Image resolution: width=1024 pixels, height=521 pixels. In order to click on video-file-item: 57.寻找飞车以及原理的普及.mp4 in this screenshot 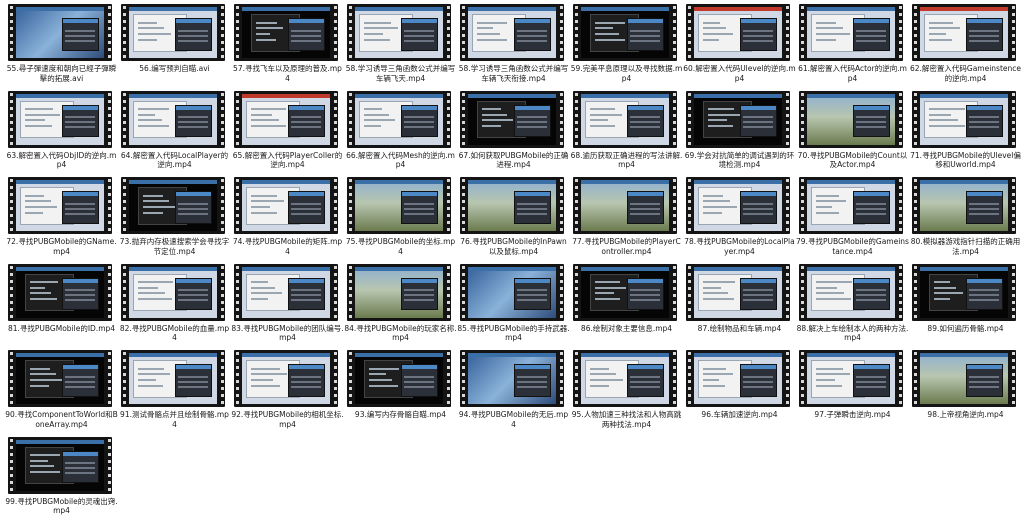, I will do `click(287, 45)`.